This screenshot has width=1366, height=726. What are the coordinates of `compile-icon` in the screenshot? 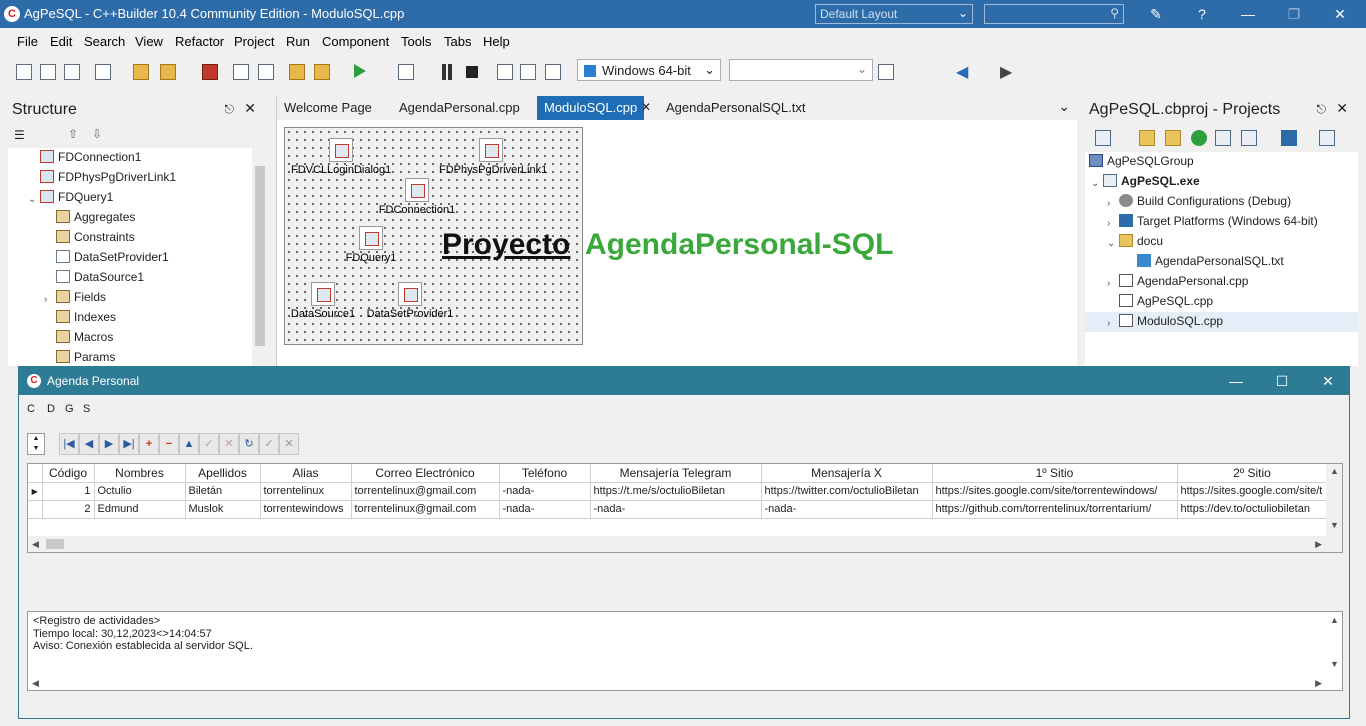 It's located at (1249, 138).